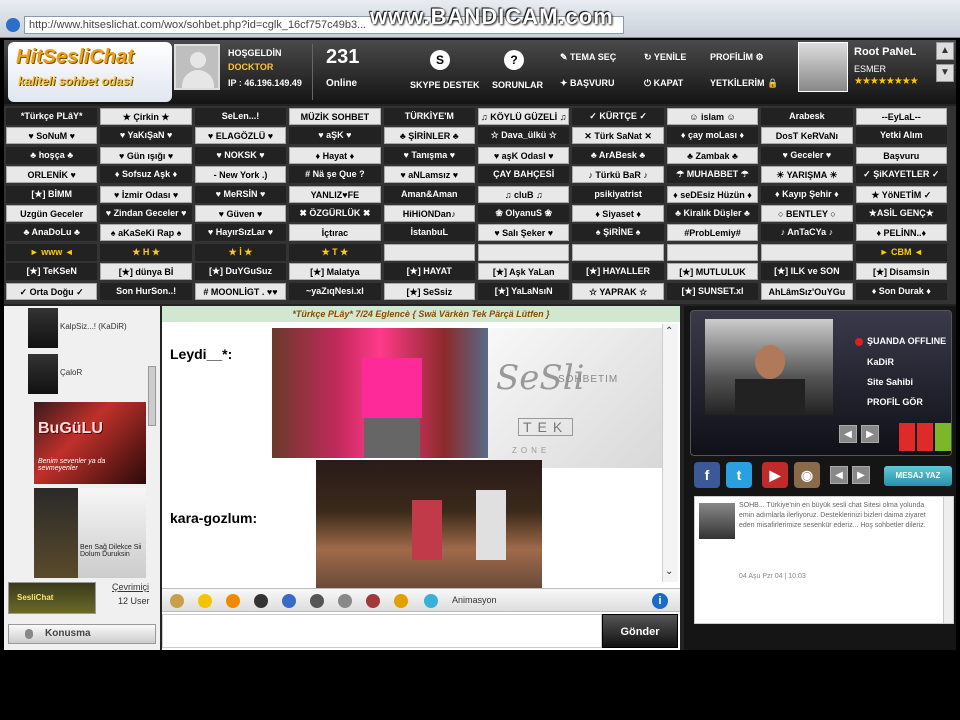 The height and width of the screenshot is (720, 960). I want to click on room-button: İçtırac, so click(335, 233).